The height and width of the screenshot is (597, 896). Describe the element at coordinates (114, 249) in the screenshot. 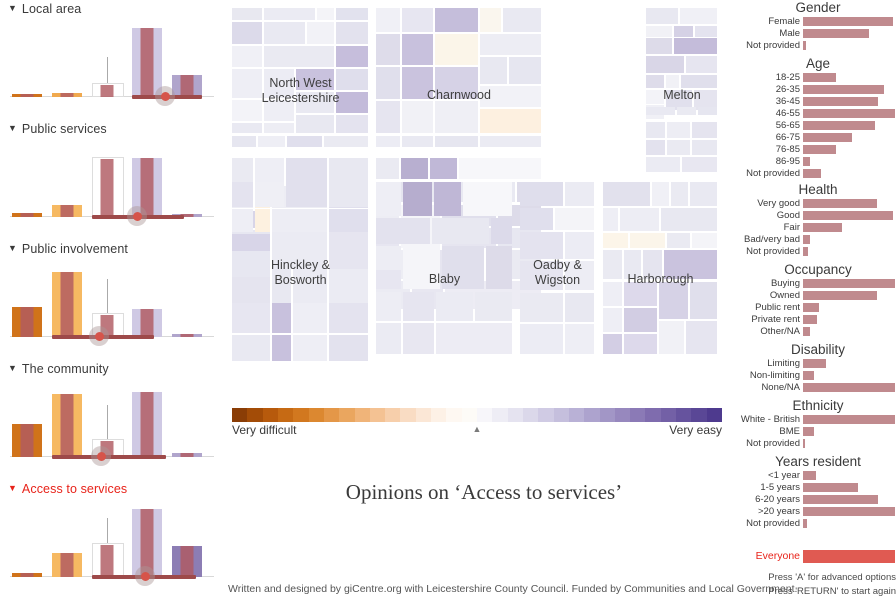

I see `topic-header: ▼ Public involvement` at that location.